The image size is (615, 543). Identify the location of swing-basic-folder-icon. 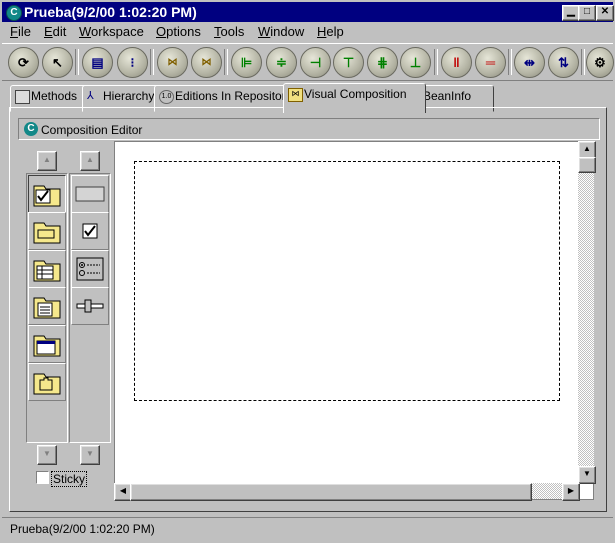
(47, 194).